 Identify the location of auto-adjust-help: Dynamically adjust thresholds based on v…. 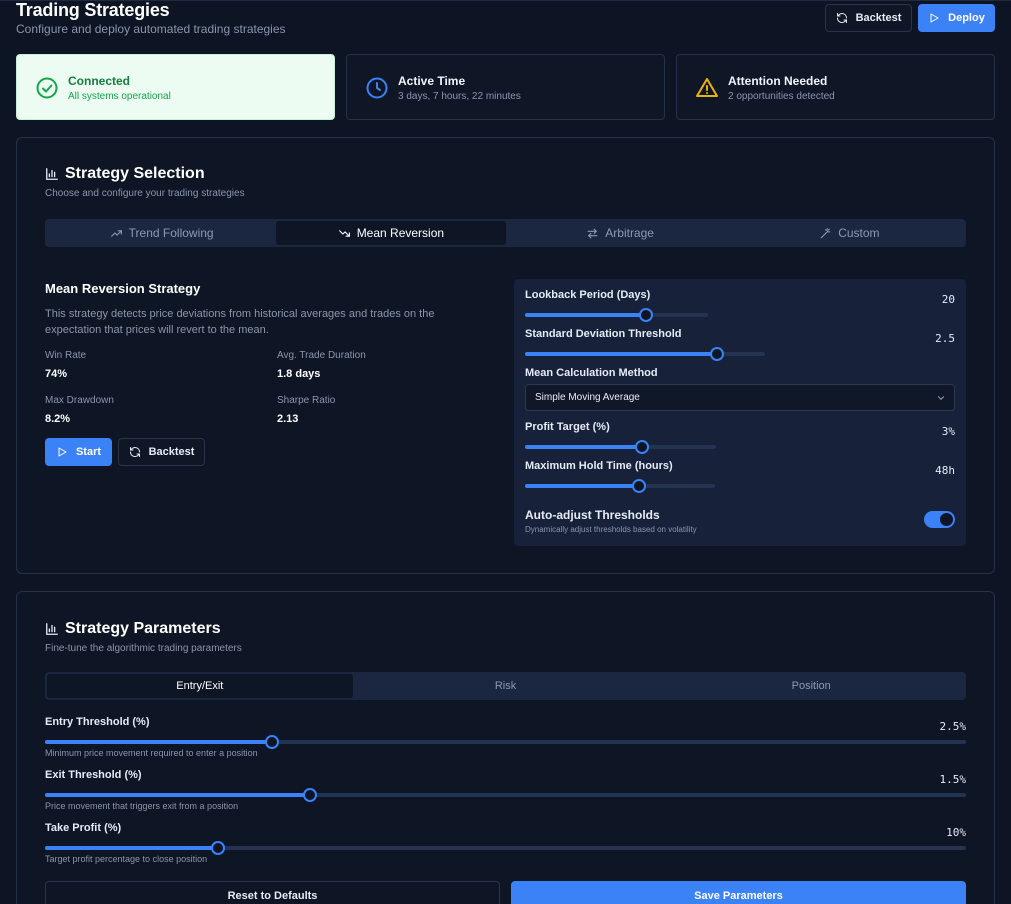
(611, 529).